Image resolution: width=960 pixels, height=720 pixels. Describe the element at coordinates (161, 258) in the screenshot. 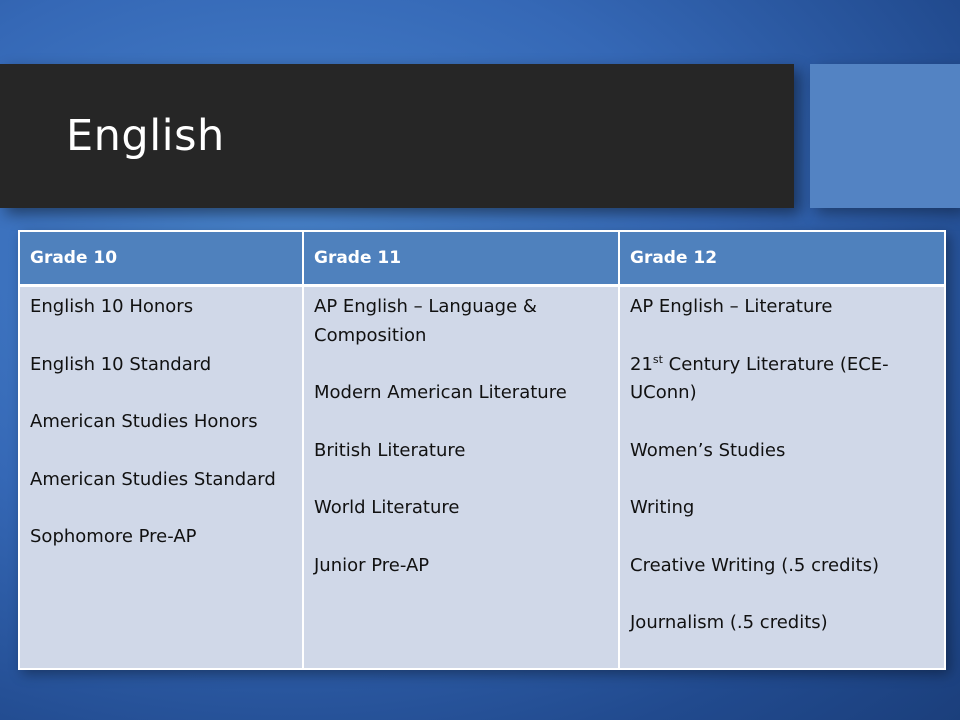

I see `header-grade-10: Grade 10` at that location.